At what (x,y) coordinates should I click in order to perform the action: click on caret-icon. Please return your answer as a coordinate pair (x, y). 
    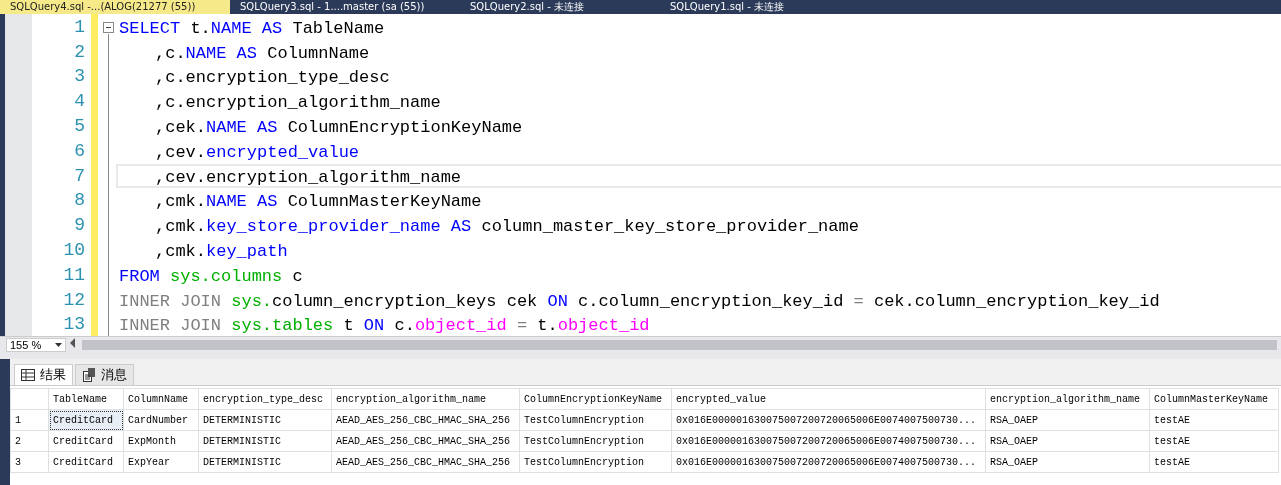
    Looking at the image, I should click on (58, 345).